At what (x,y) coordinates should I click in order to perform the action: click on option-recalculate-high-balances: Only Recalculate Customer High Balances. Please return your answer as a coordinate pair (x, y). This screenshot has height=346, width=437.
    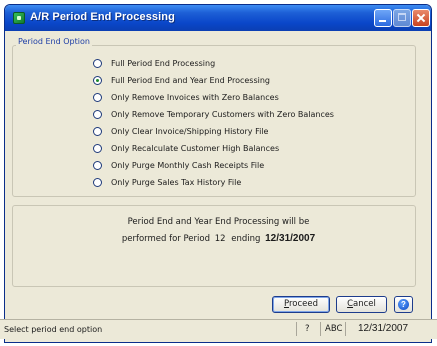
    Looking at the image, I should click on (186, 148).